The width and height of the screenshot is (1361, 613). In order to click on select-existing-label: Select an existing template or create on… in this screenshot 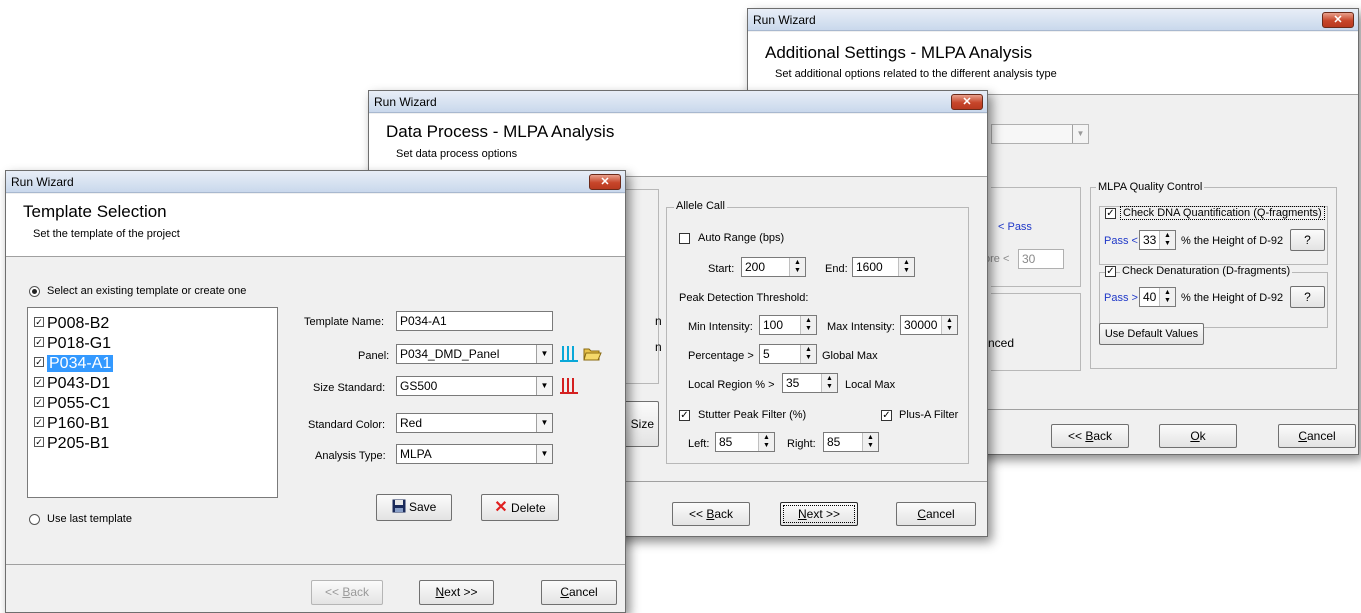, I will do `click(146, 291)`.